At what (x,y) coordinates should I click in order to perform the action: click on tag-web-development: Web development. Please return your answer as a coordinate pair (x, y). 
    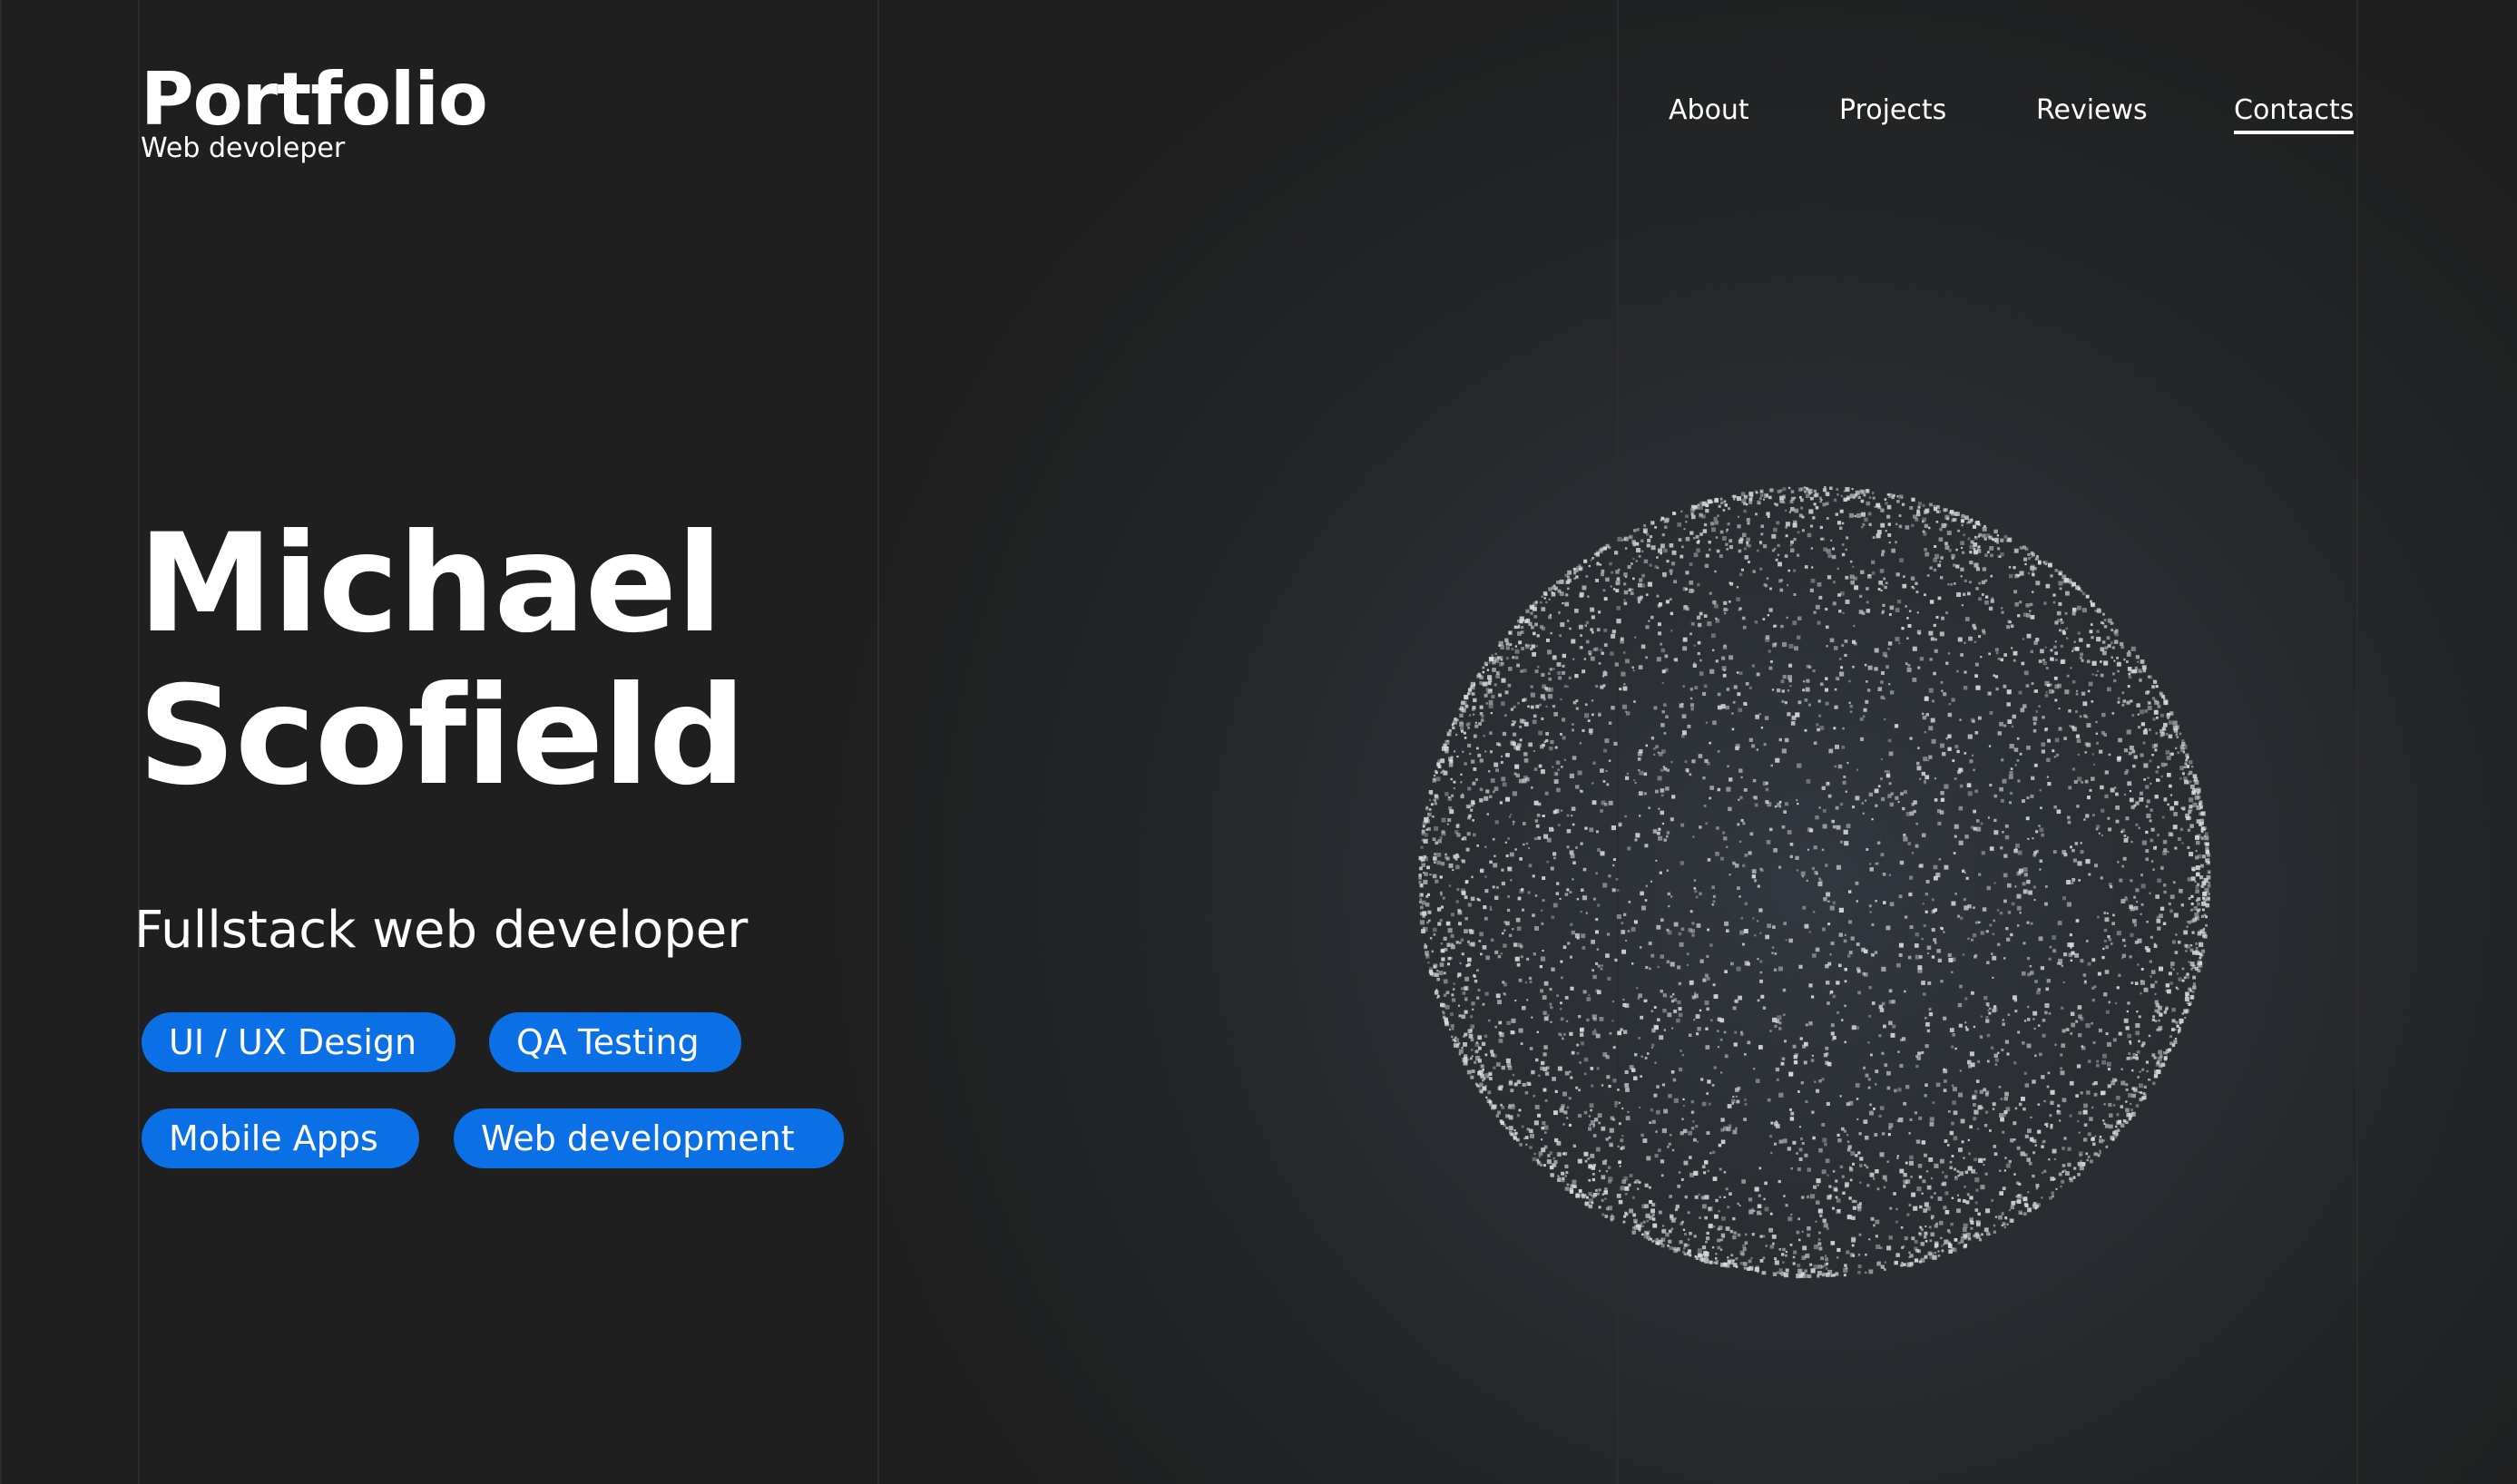
    Looking at the image, I should click on (649, 1138).